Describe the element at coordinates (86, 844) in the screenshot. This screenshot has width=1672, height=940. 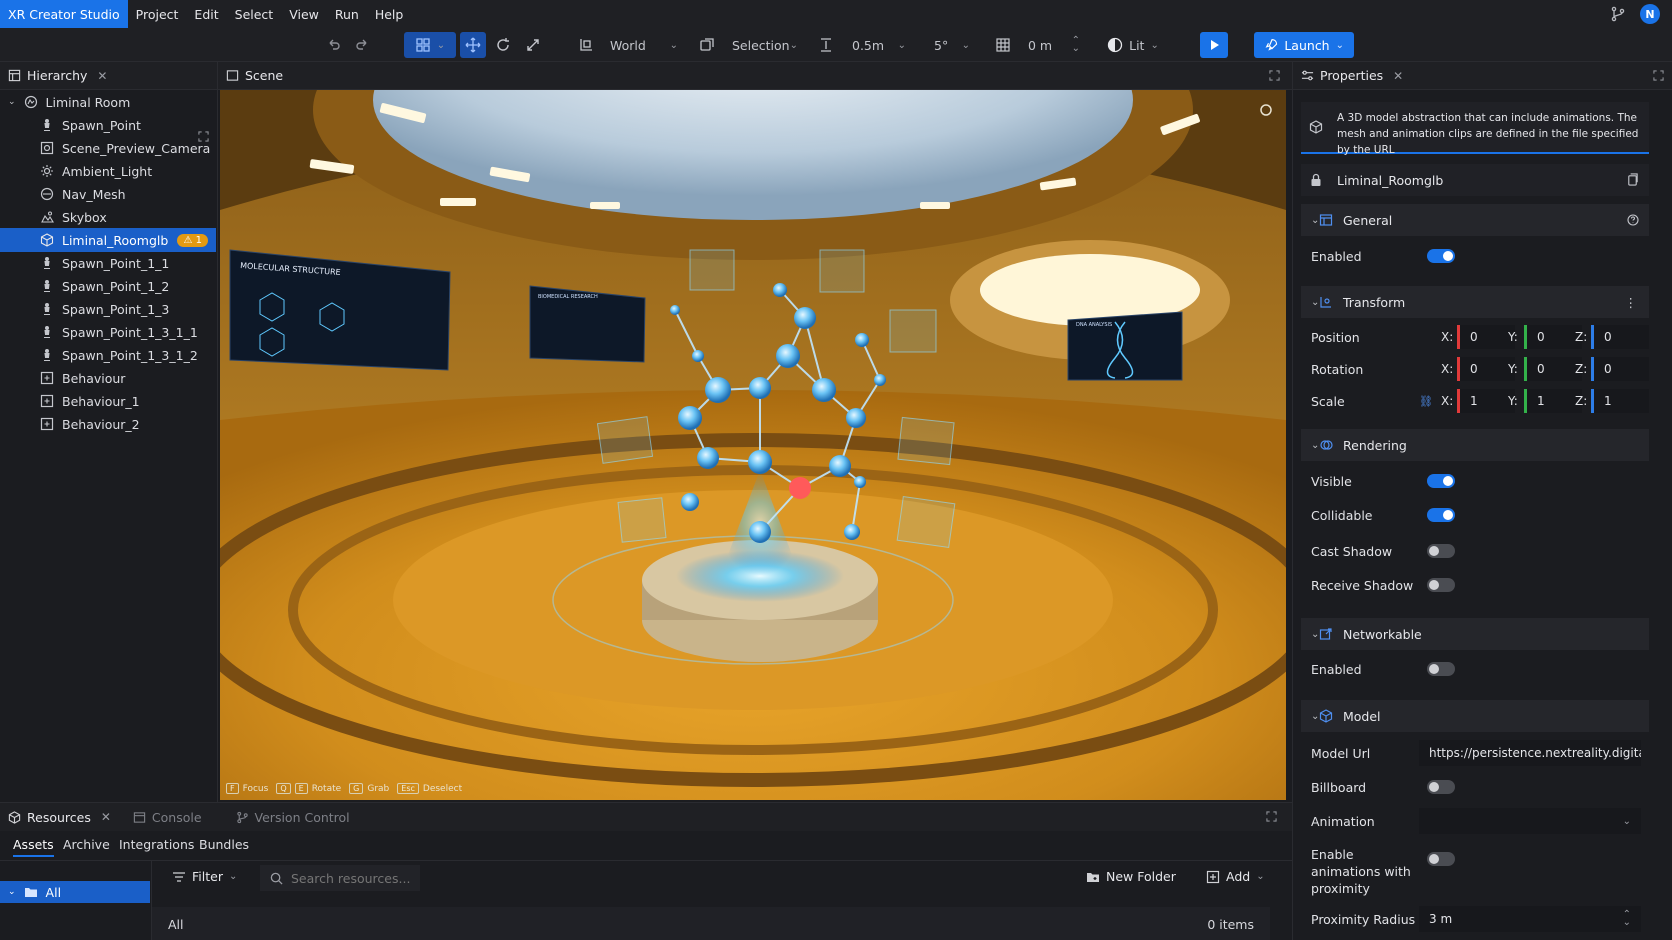
I see `subtab-archive: Archive` at that location.